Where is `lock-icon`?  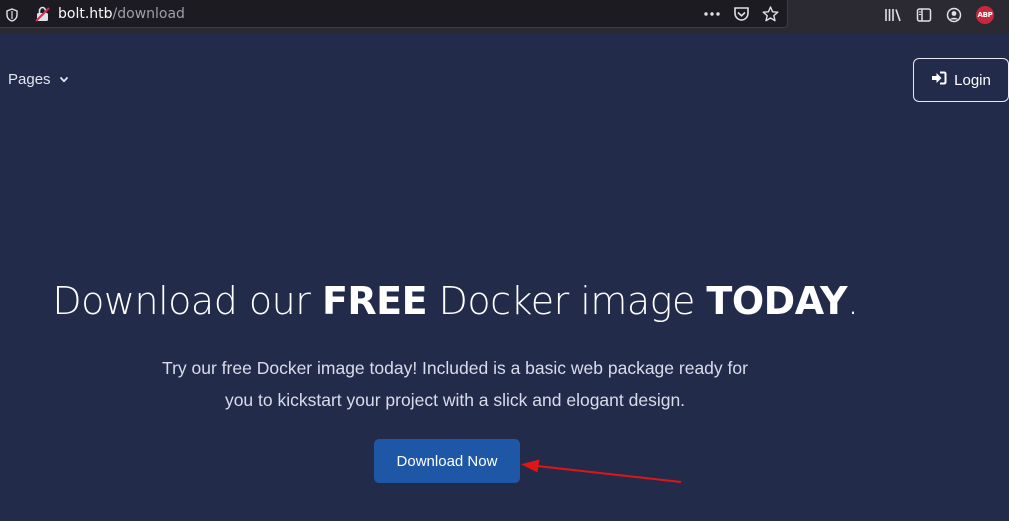
lock-icon is located at coordinates (43, 16).